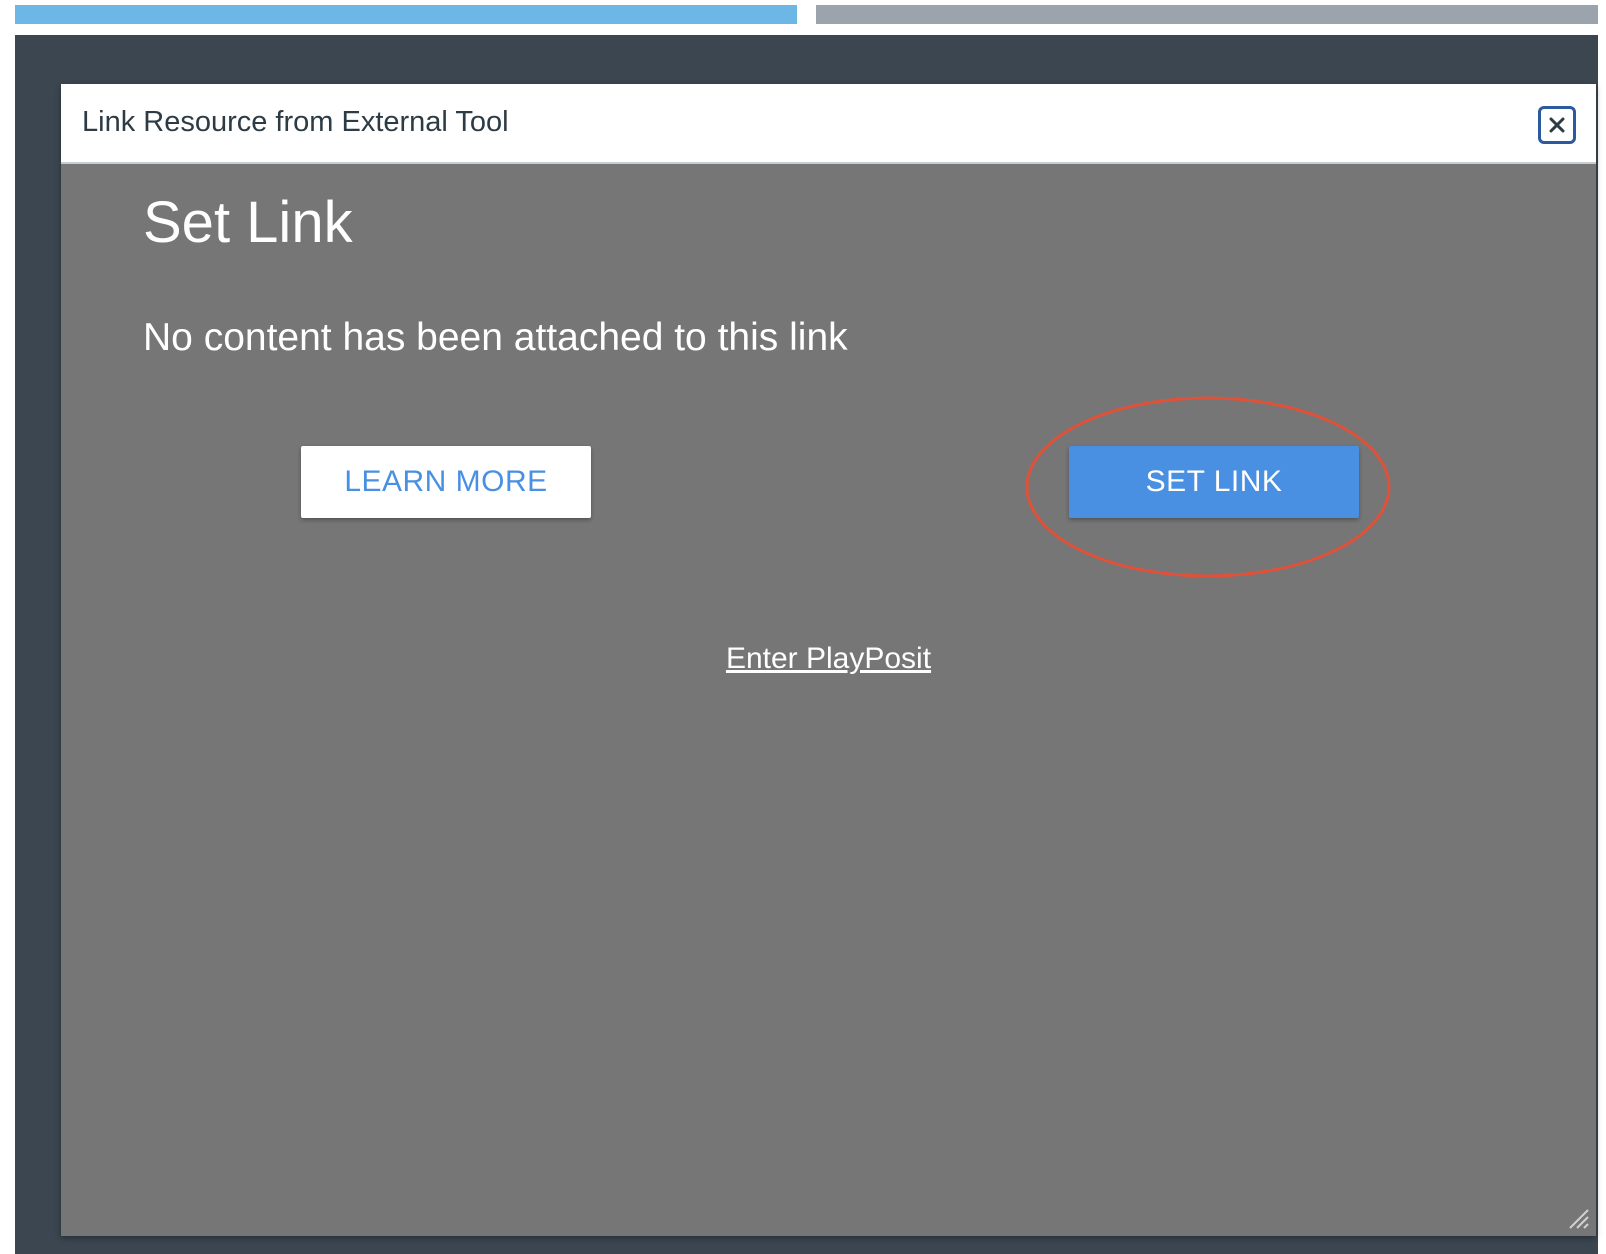 Image resolution: width=1606 pixels, height=1254 pixels. Describe the element at coordinates (295, 122) in the screenshot. I see `dialog-title: Link Resource from External Tool` at that location.